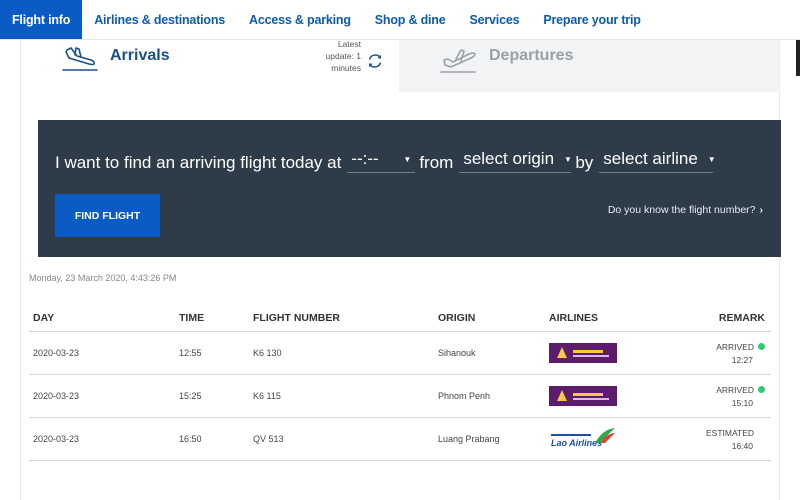  What do you see at coordinates (619, 318) in the screenshot?
I see `header-airlines: AIRLINES` at bounding box center [619, 318].